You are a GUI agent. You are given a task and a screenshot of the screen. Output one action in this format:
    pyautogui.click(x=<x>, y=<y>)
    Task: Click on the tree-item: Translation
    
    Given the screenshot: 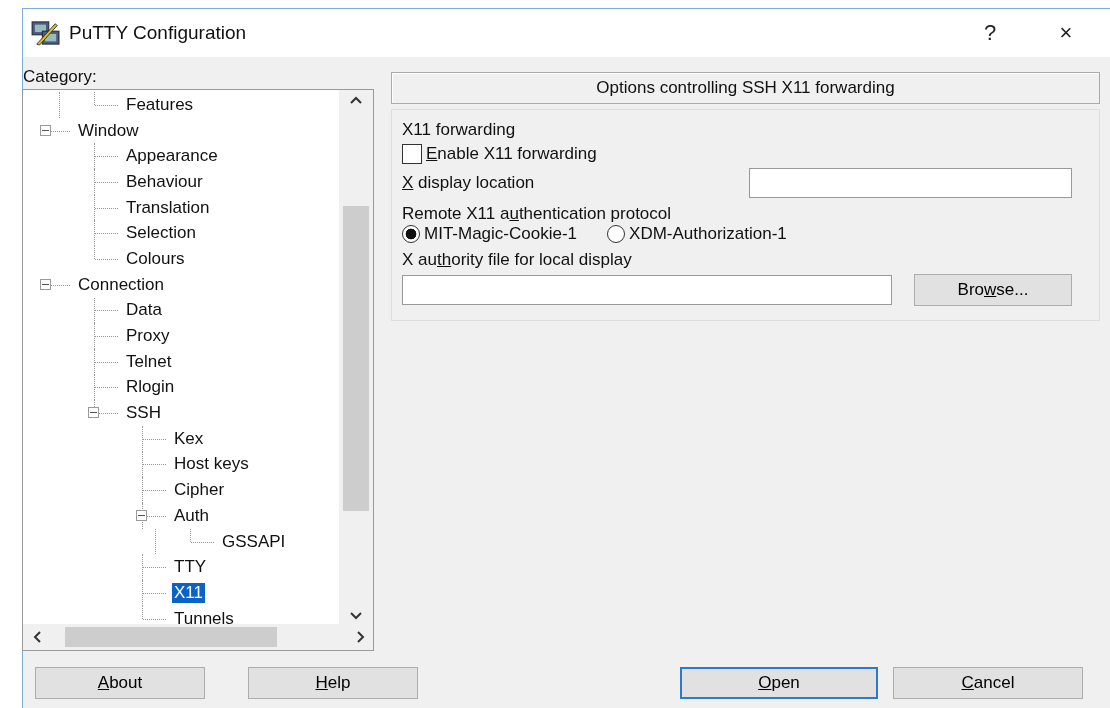 What is the action you would take?
    pyautogui.click(x=168, y=207)
    